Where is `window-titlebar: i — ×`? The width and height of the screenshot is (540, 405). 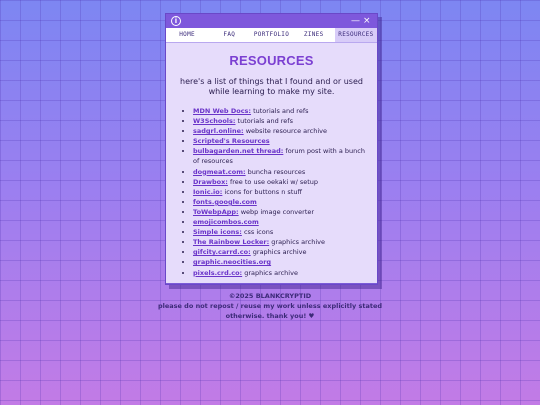 window-titlebar: i — × is located at coordinates (271, 21).